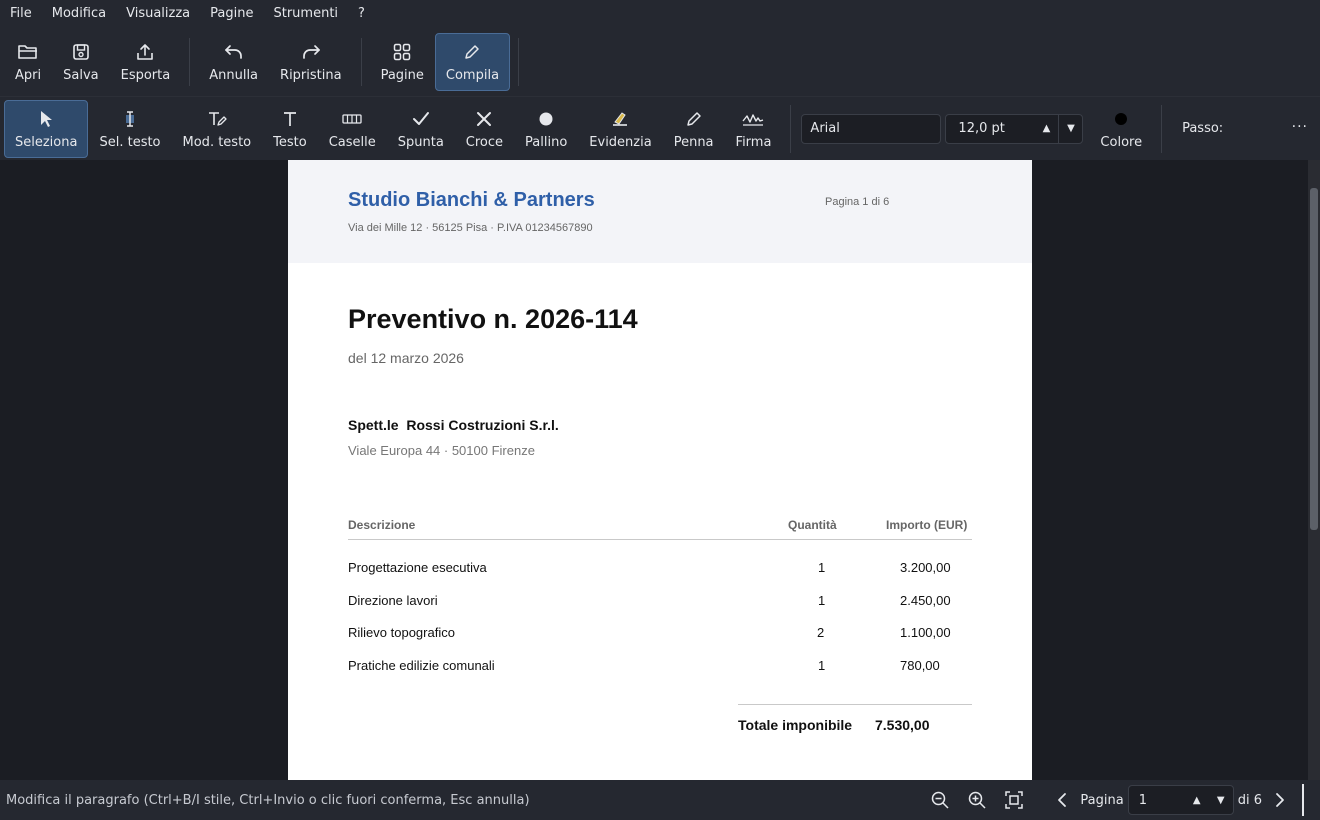 The width and height of the screenshot is (1320, 820). Describe the element at coordinates (420, 142) in the screenshot. I see `check-tool-label: Spunta` at that location.